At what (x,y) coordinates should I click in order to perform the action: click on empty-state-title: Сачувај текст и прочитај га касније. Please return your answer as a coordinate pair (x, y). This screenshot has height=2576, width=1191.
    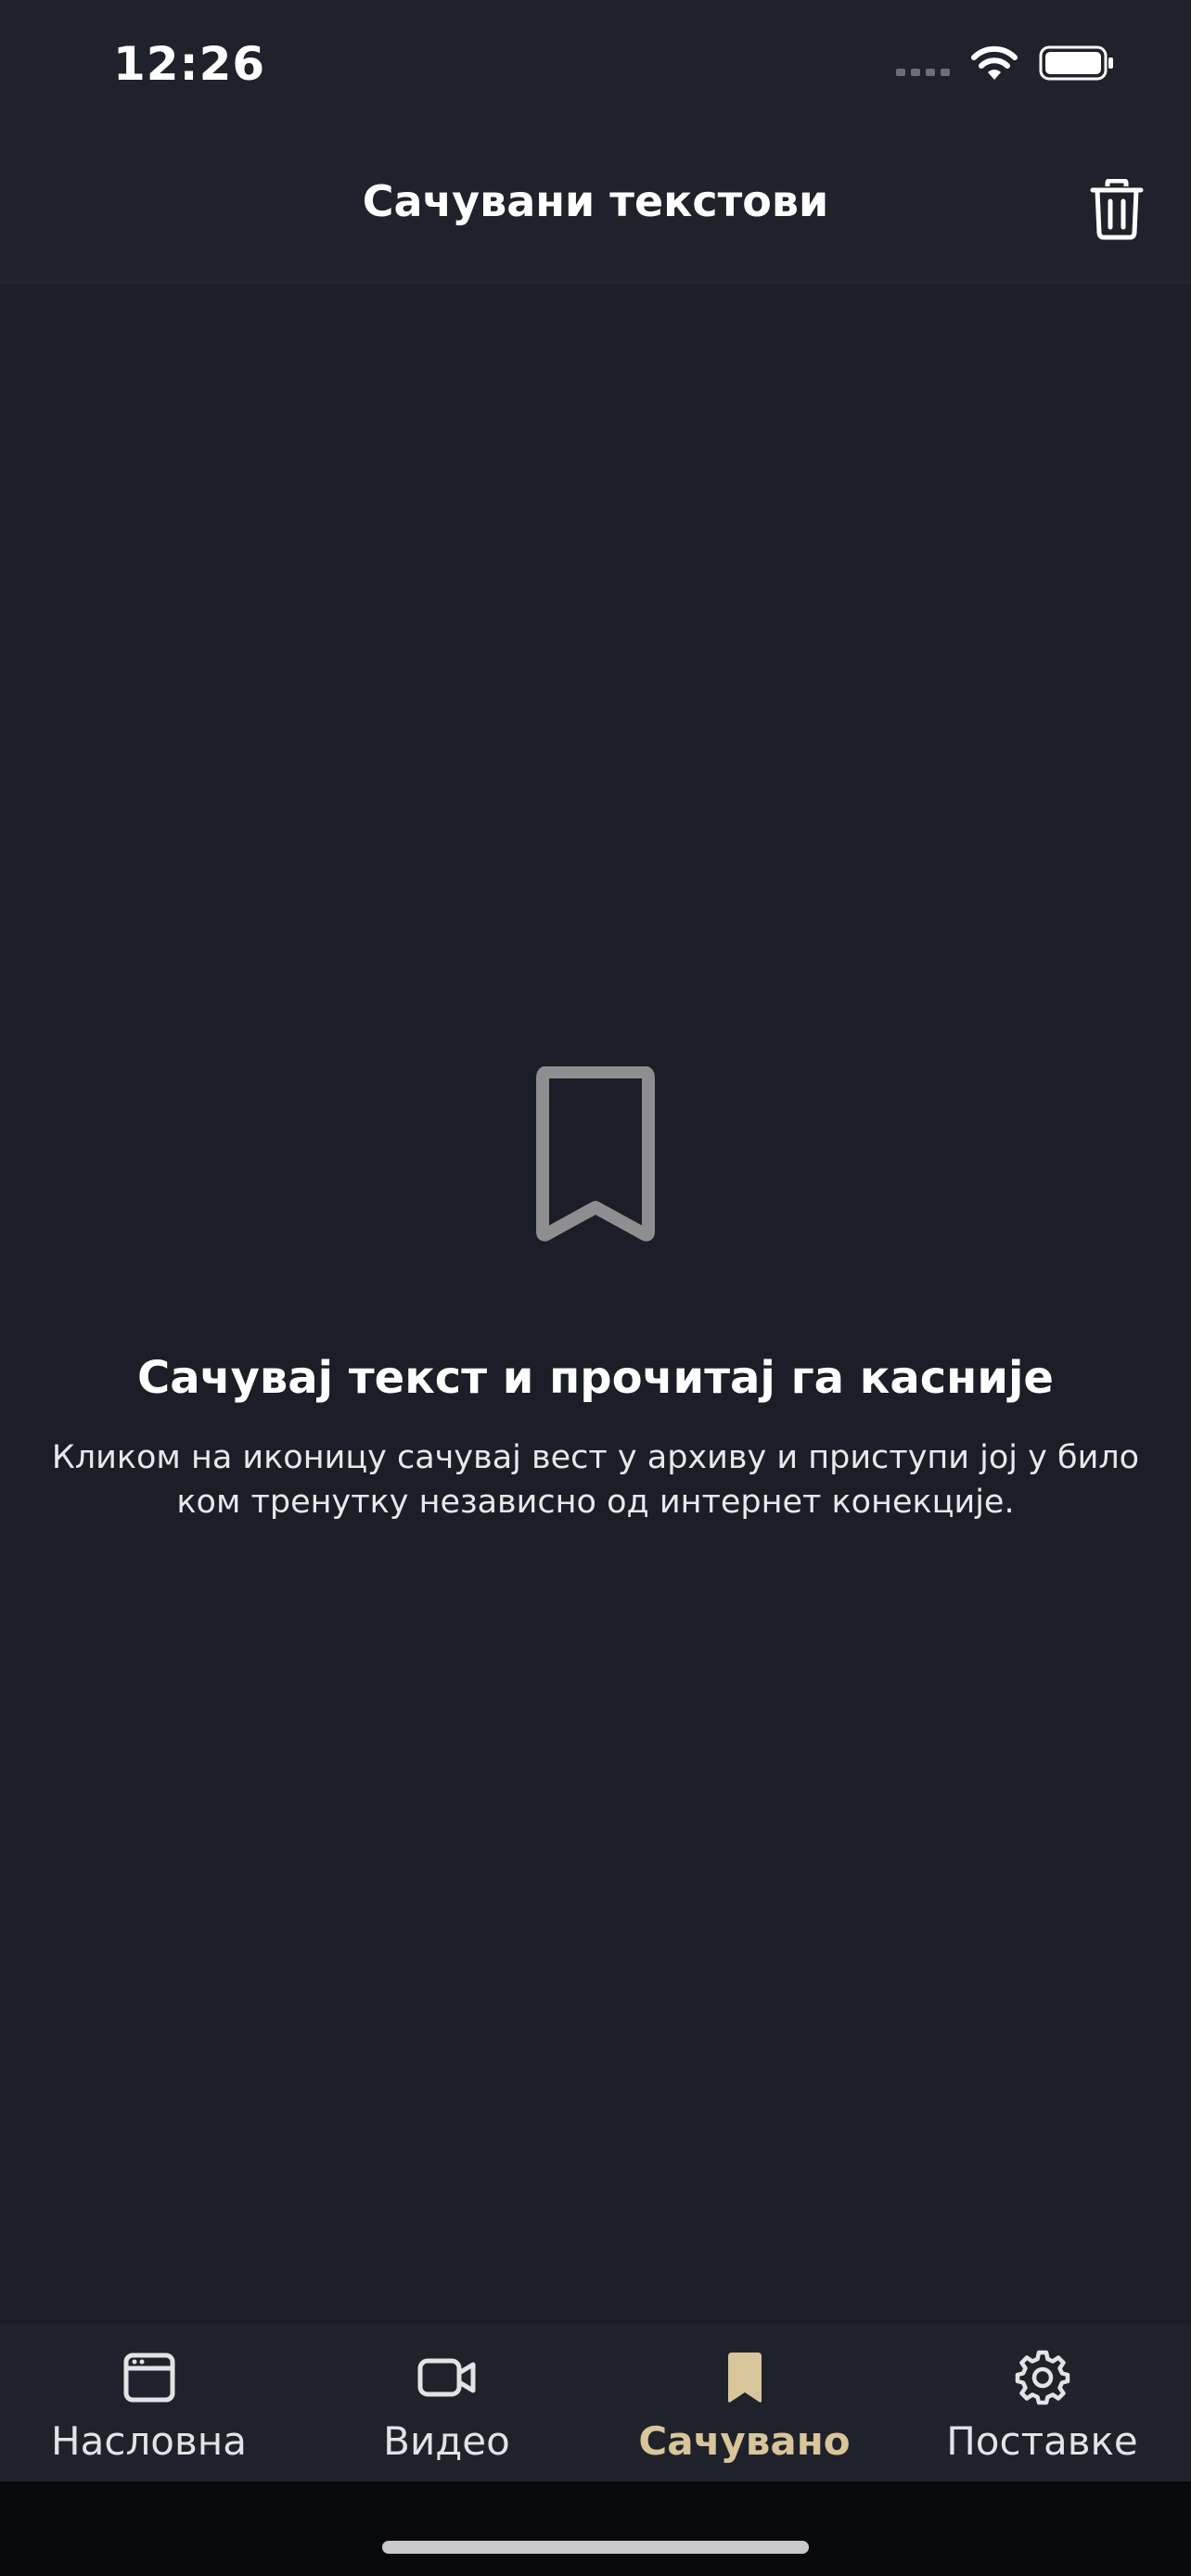
    Looking at the image, I should click on (595, 1378).